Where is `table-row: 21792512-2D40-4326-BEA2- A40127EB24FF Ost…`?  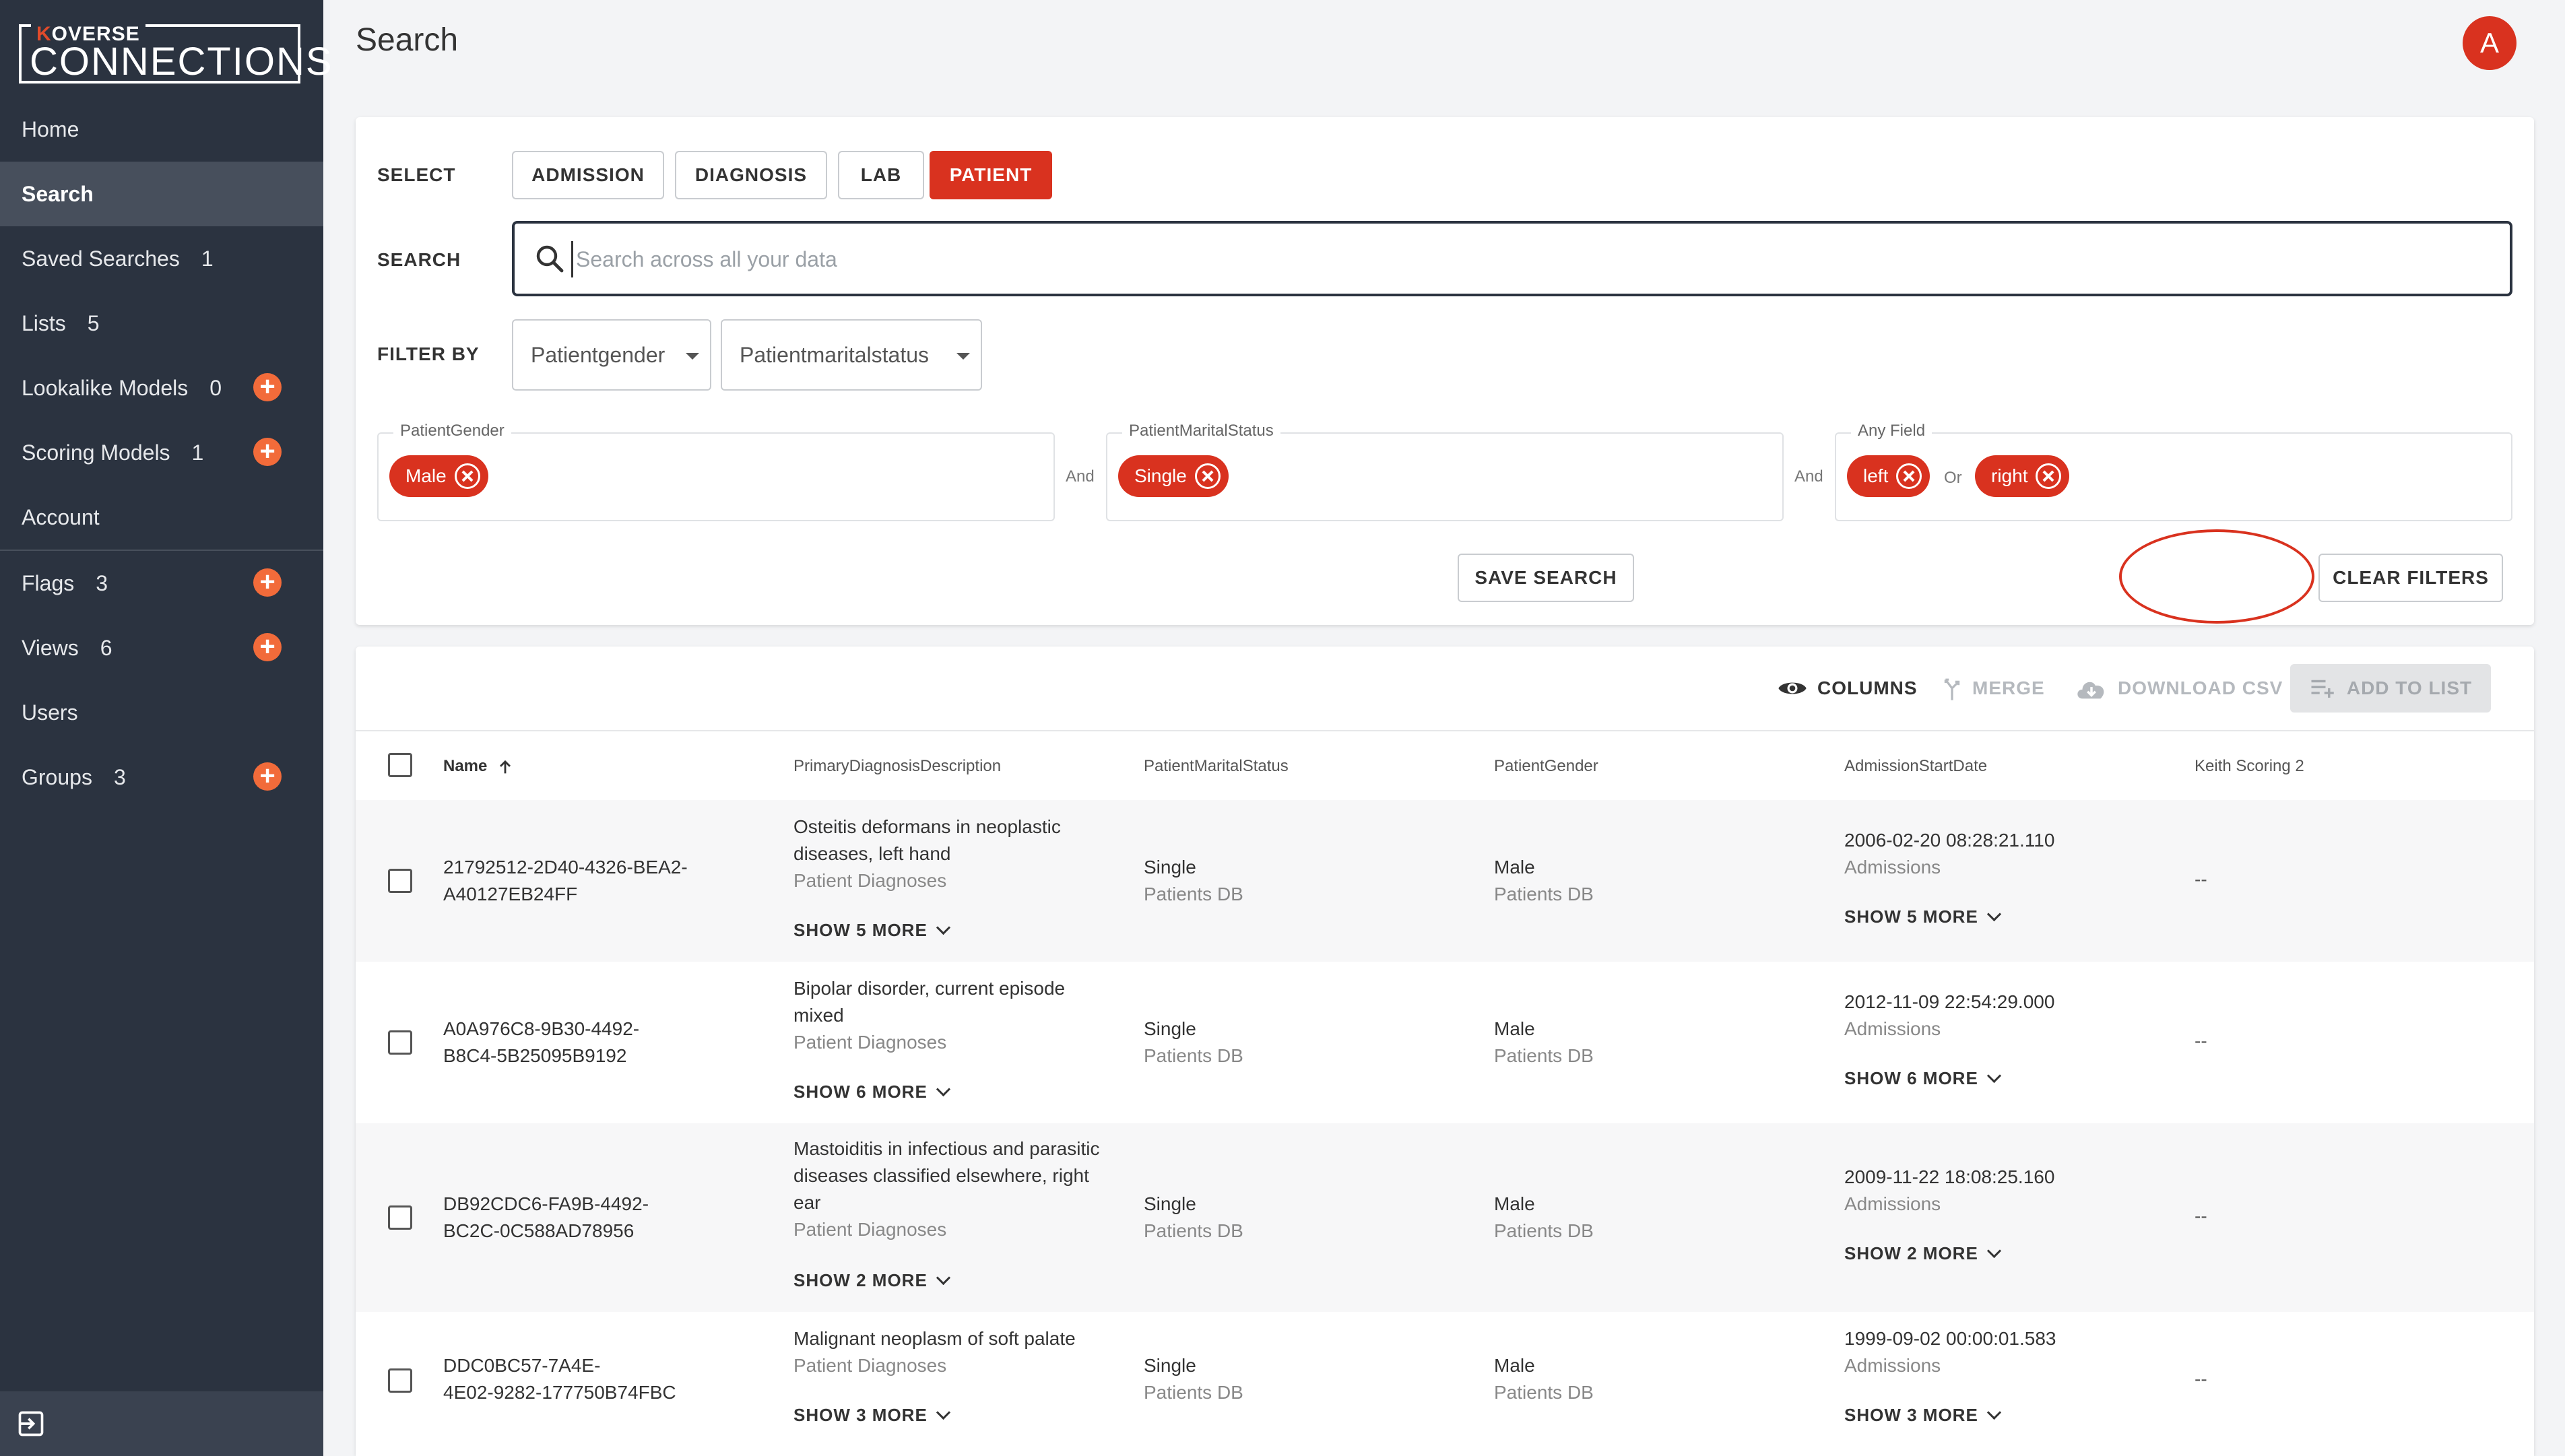
table-row: 21792512-2D40-4326-BEA2- A40127EB24FF Ost… is located at coordinates (1445, 881).